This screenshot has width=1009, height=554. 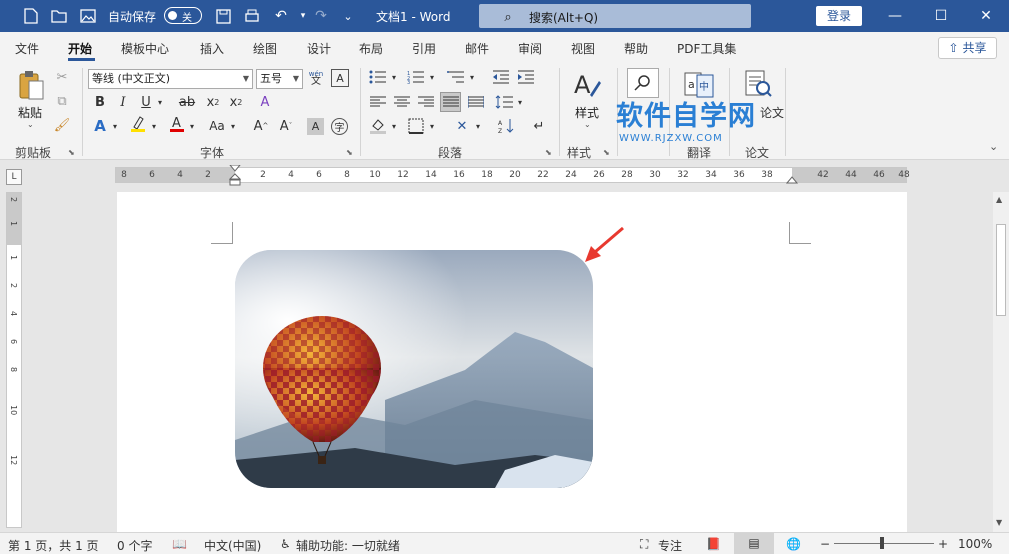 I want to click on phonetic-guide-icon: wén 文, so click(x=316, y=78).